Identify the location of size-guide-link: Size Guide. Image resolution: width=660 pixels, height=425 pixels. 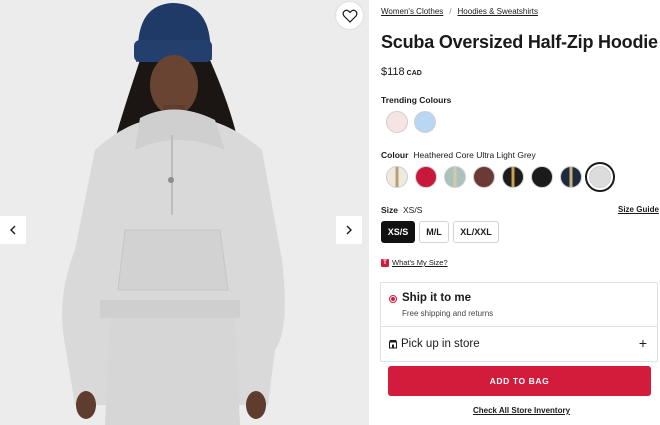
(638, 209).